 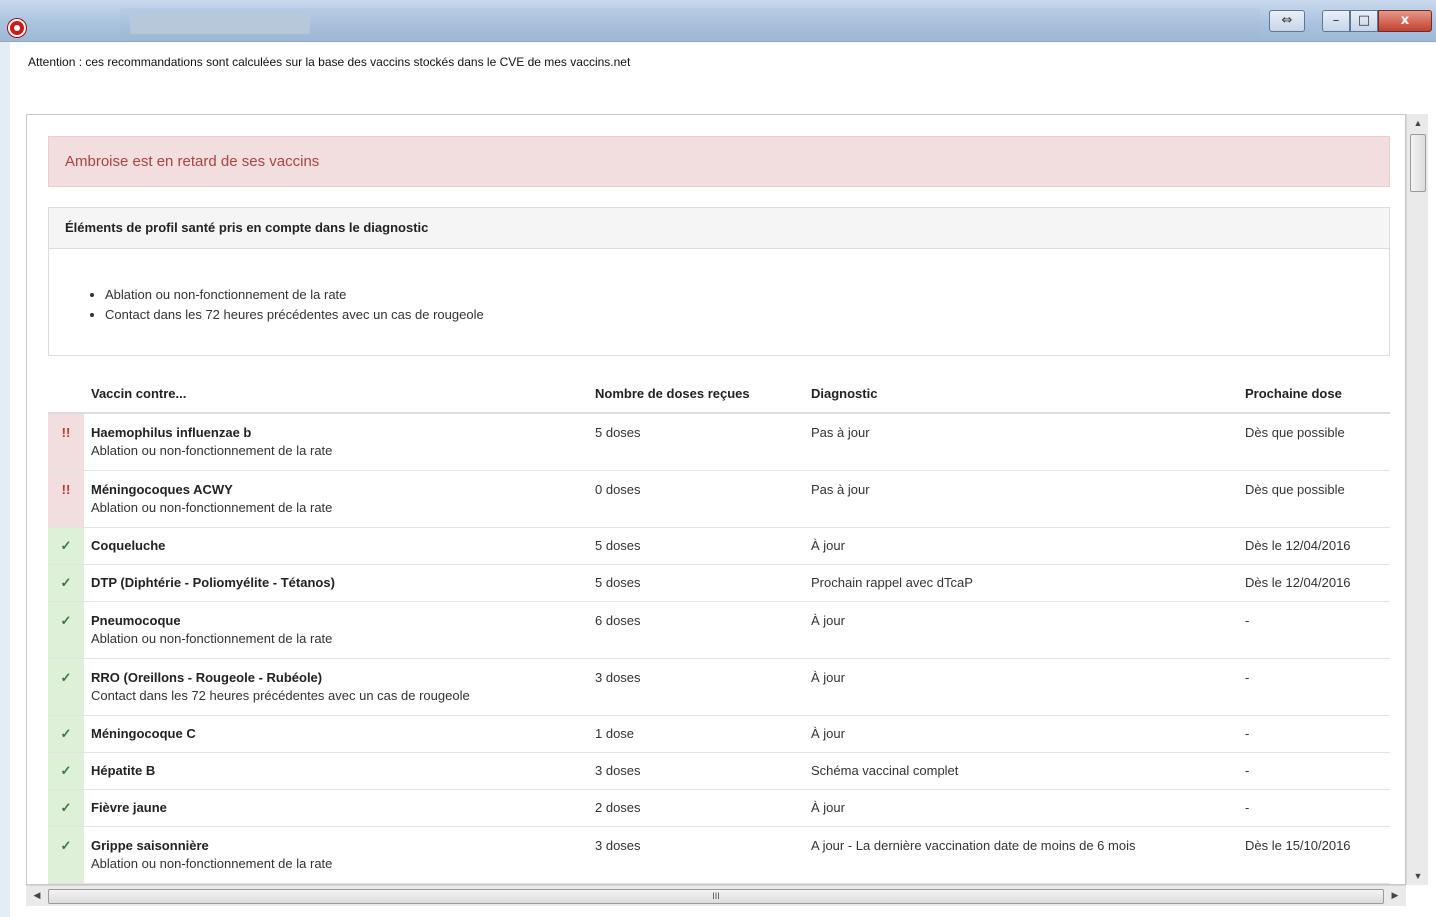 I want to click on next-dose-column-header: Prochaine dose, so click(x=1313, y=394).